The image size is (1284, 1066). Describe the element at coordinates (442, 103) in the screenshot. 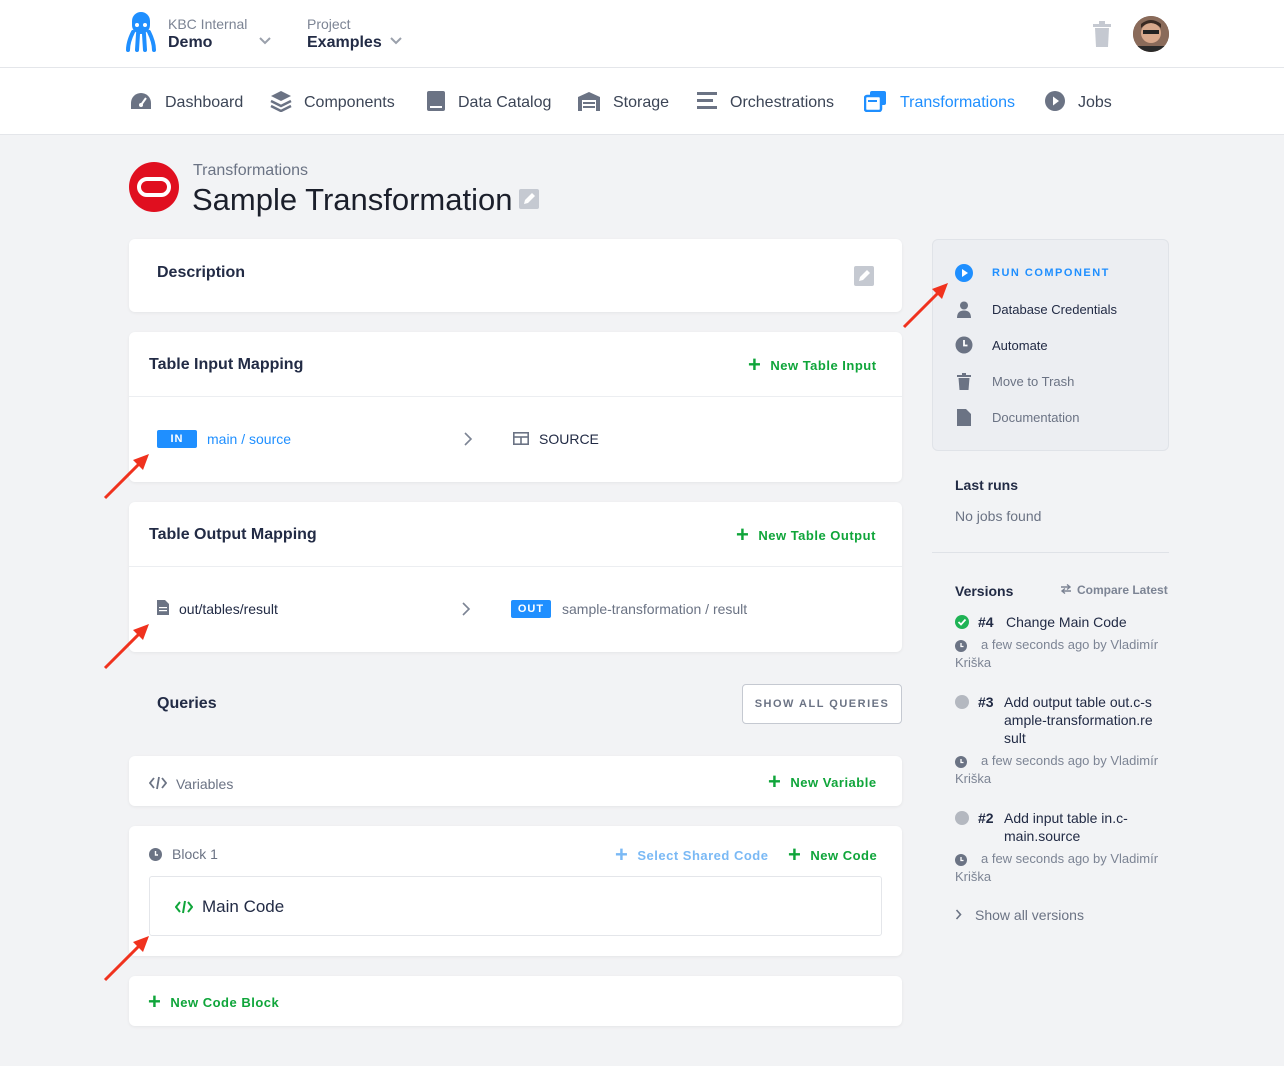

I see `book-icon` at that location.